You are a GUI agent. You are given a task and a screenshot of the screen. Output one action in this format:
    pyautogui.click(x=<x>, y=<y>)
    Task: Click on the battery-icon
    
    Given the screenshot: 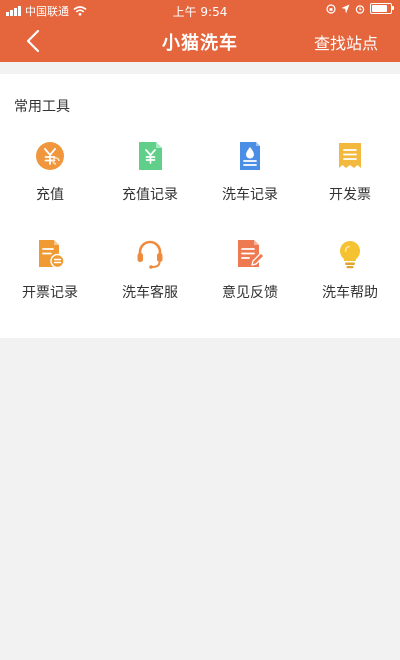 What is the action you would take?
    pyautogui.click(x=382, y=8)
    